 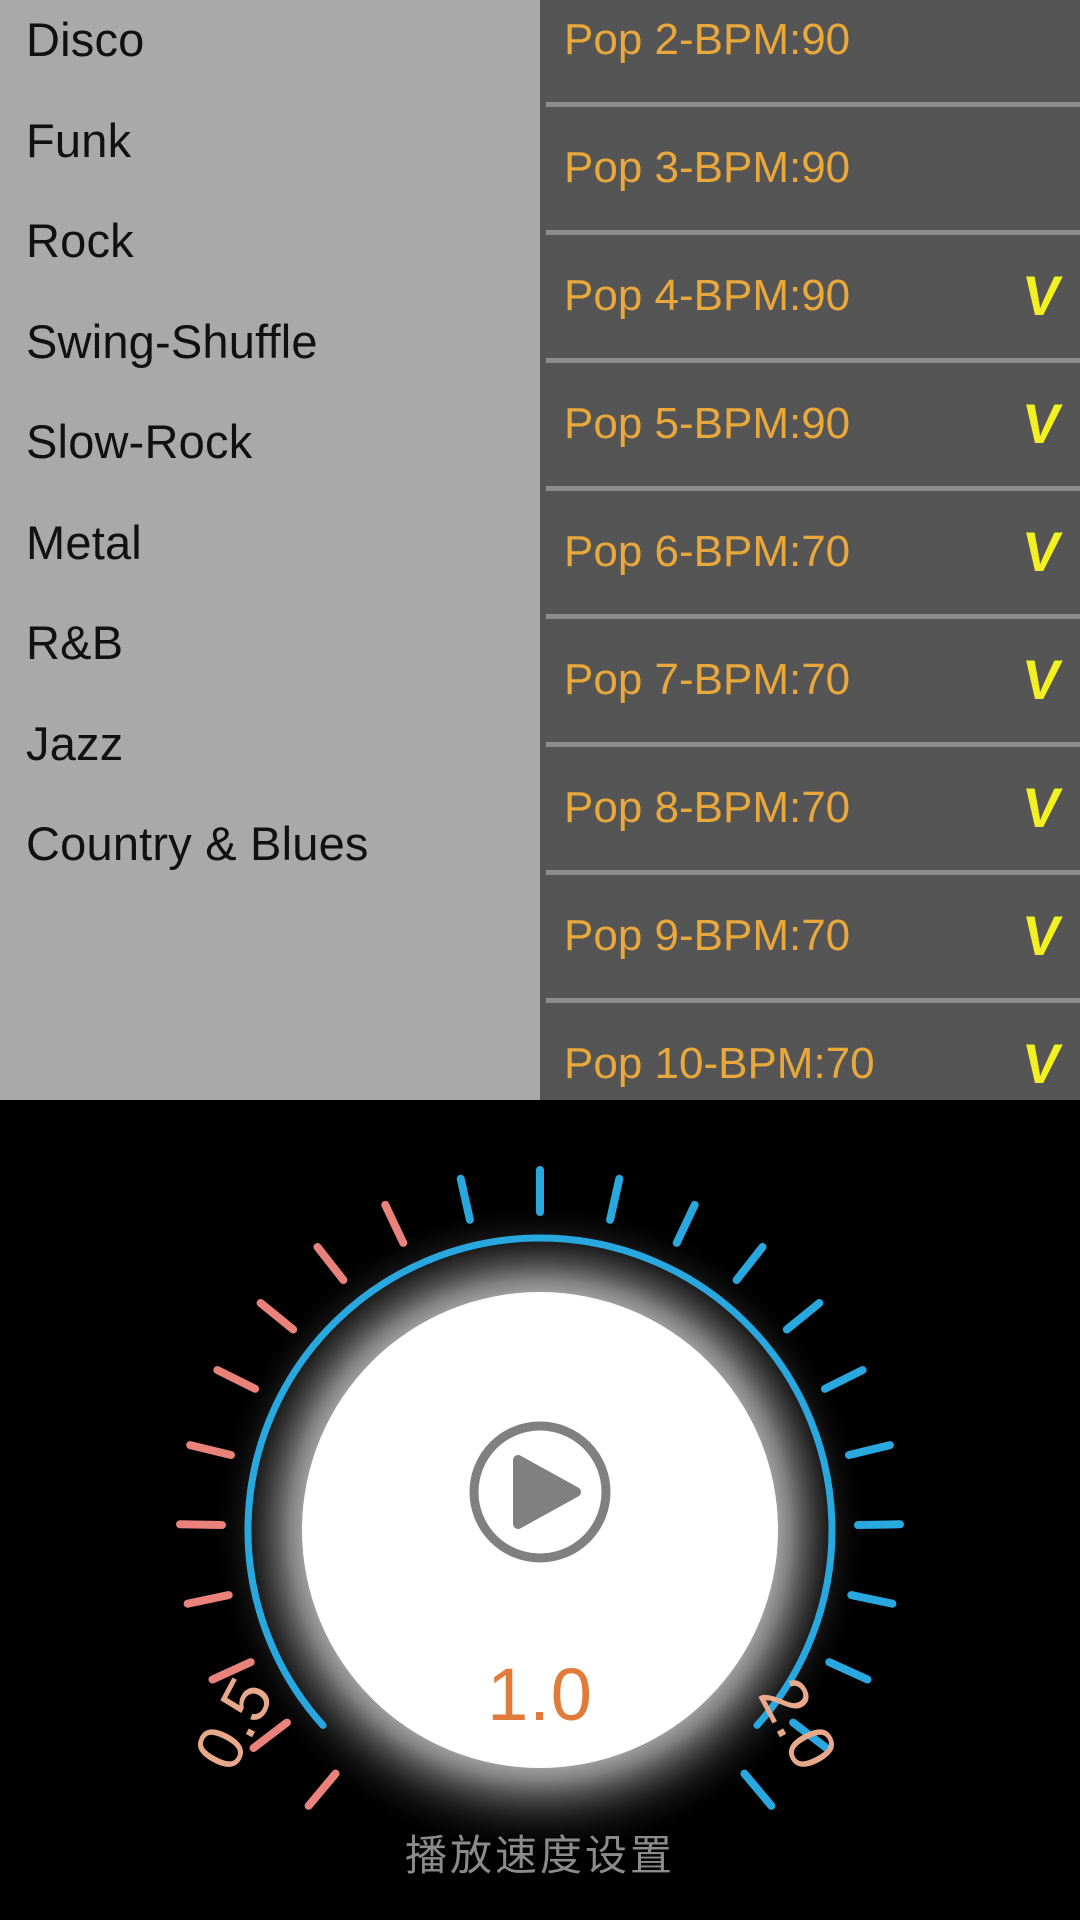 I want to click on list-item: Pop 7-BPM:70 V, so click(x=810, y=680).